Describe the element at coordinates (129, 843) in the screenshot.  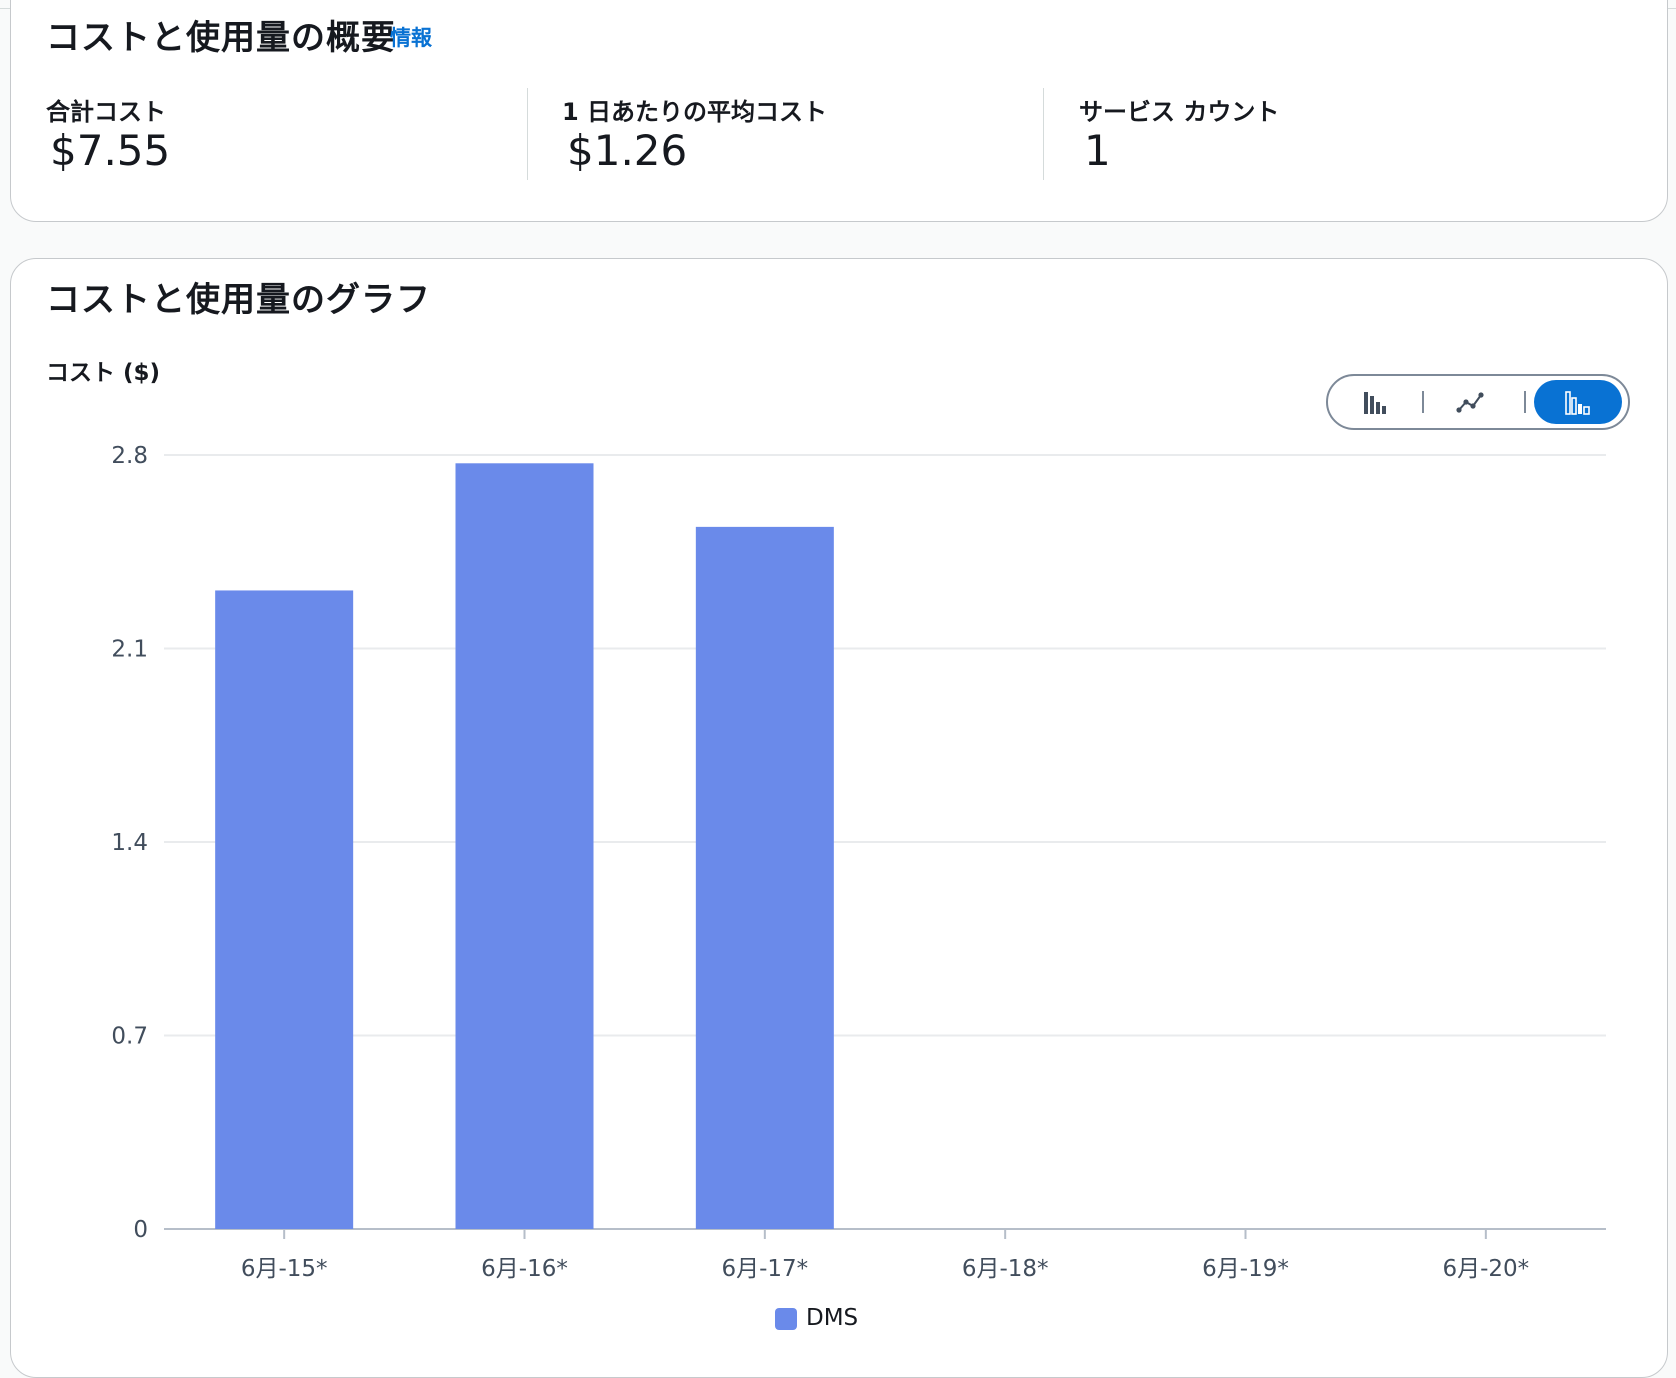
I see `y-tick-label: 1.4` at that location.